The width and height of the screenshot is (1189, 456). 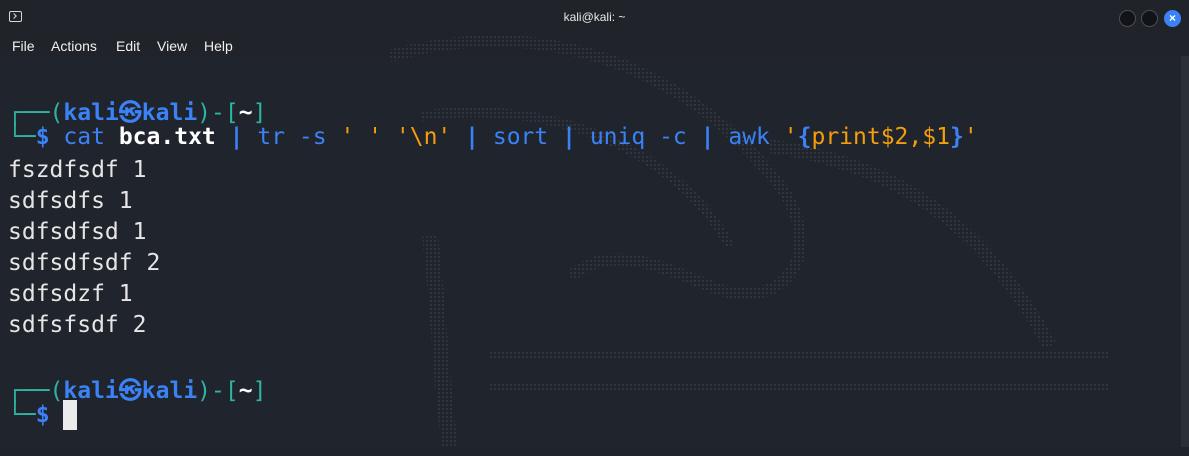 What do you see at coordinates (91, 113) in the screenshot?
I see `prompt-user: kali` at bounding box center [91, 113].